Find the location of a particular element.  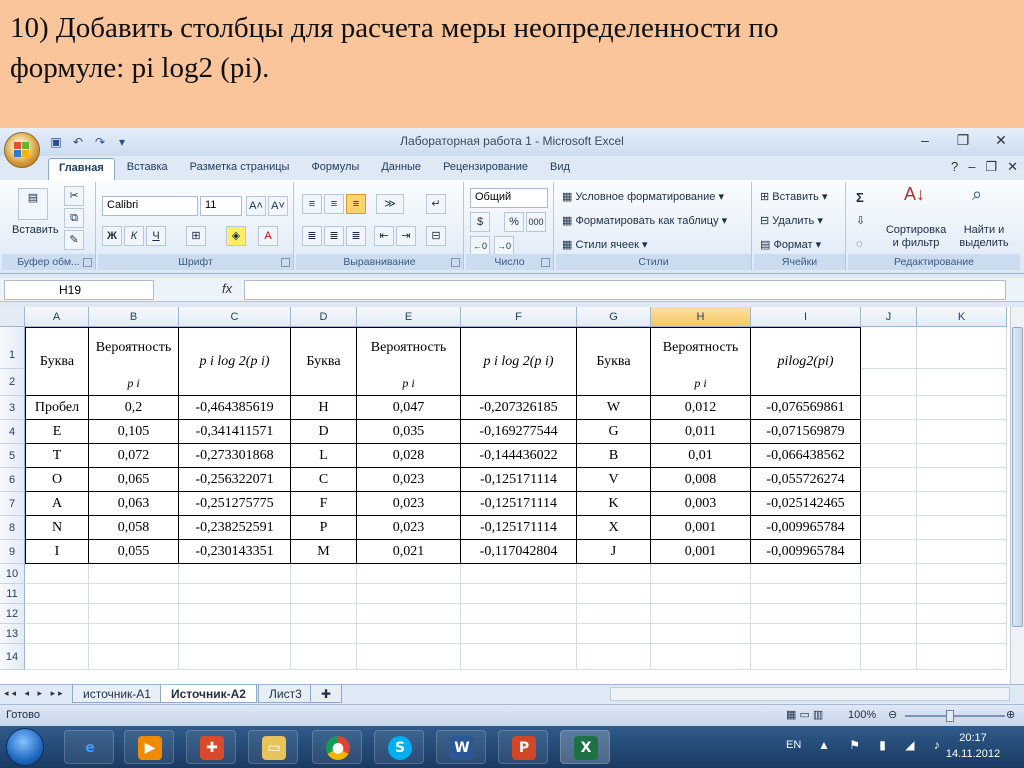

underline-button: Ч is located at coordinates (156, 236).